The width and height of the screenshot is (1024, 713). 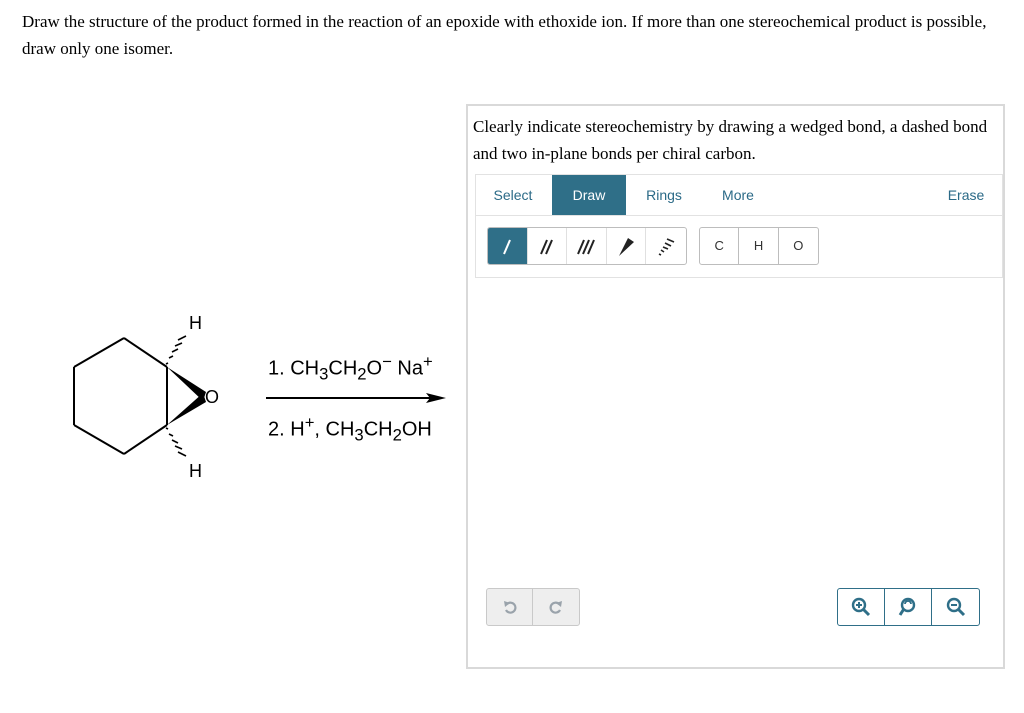 I want to click on hydrogen-label-bottom: H, so click(x=195, y=471).